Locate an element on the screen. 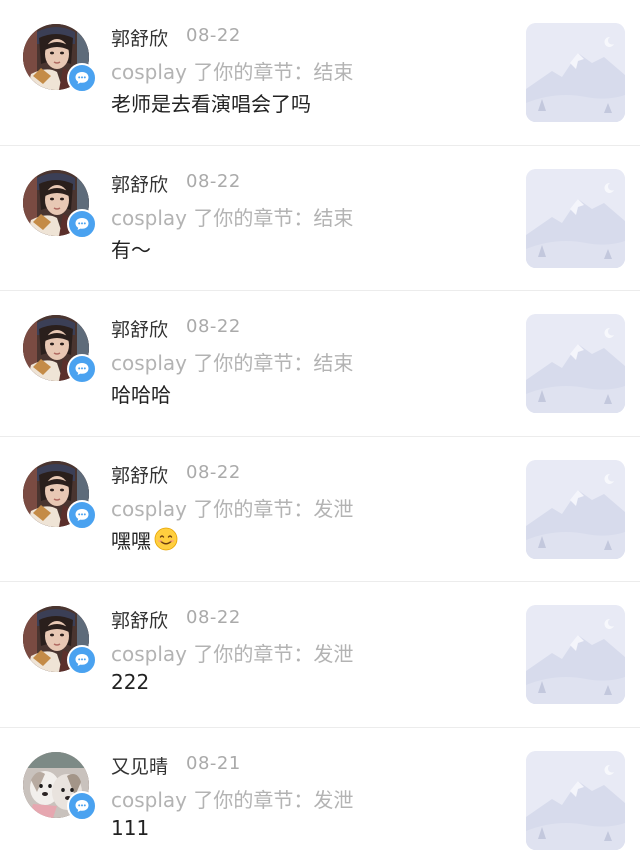 Image resolution: width=640 pixels, height=854 pixels. smiling-face-emoji is located at coordinates (166, 539).